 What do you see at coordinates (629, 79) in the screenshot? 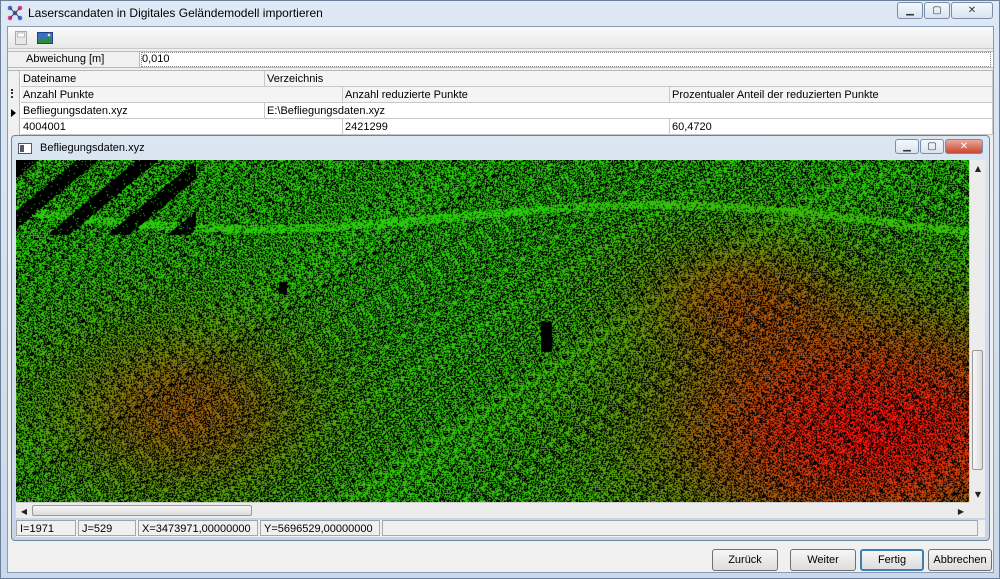
I see `header-verzeichnis: Verzeichnis` at bounding box center [629, 79].